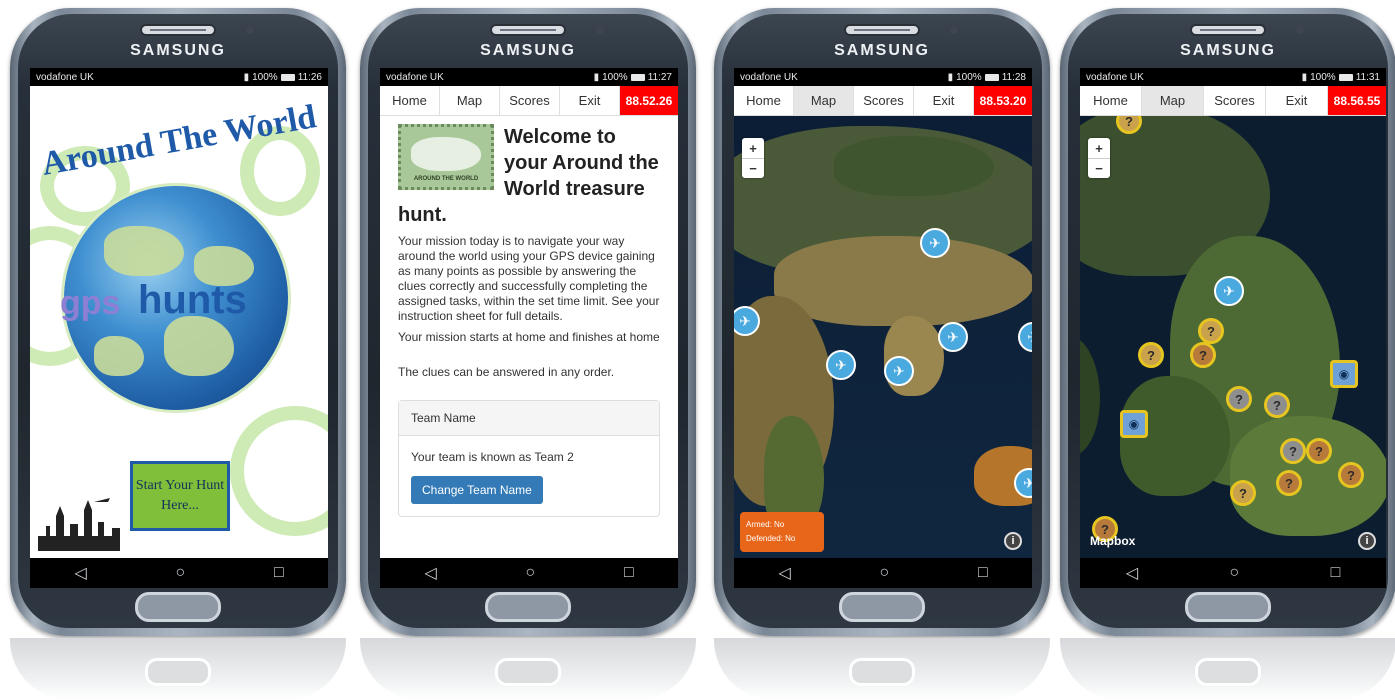 This screenshot has width=1395, height=700. I want to click on logo-gps-text: gps, so click(90, 303).